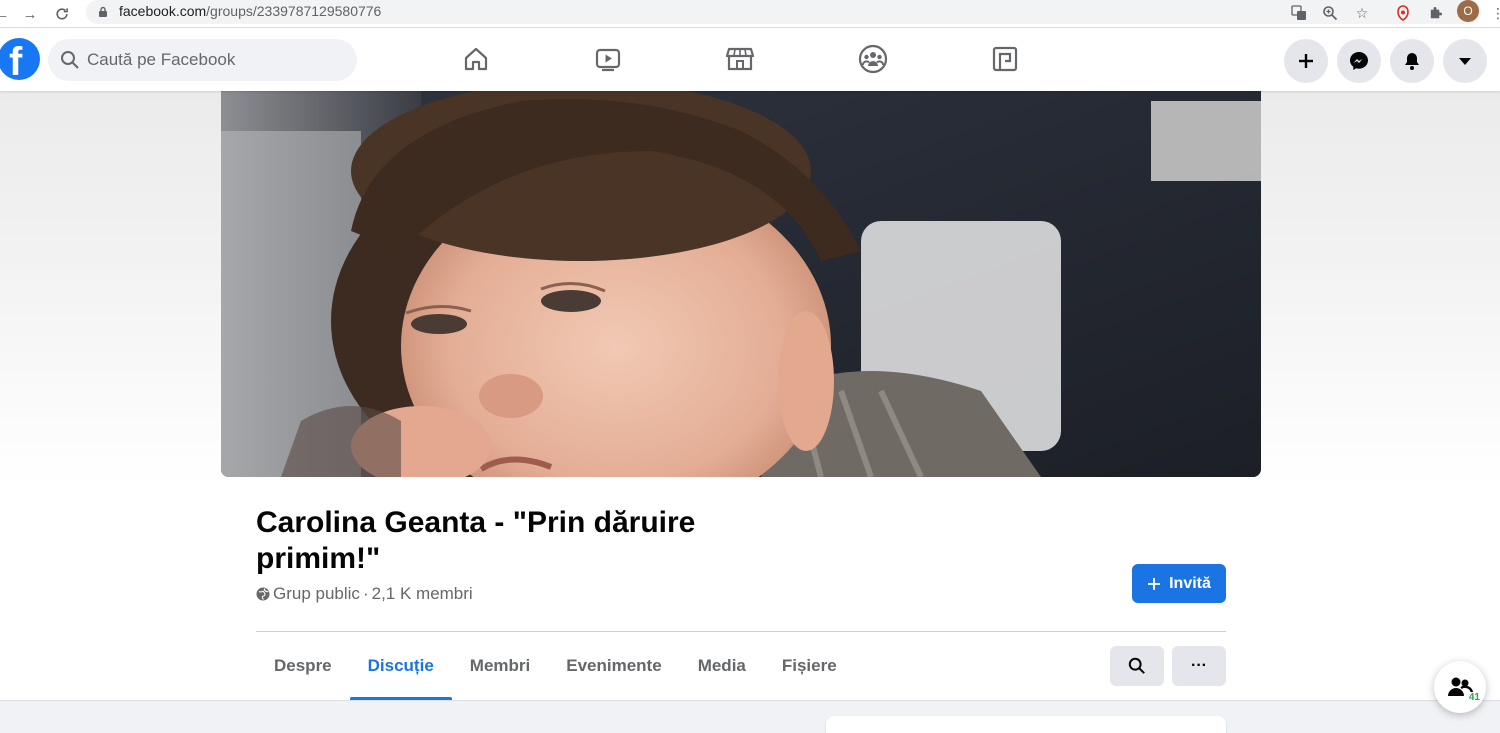  What do you see at coordinates (476, 59) in the screenshot?
I see `home-icon` at bounding box center [476, 59].